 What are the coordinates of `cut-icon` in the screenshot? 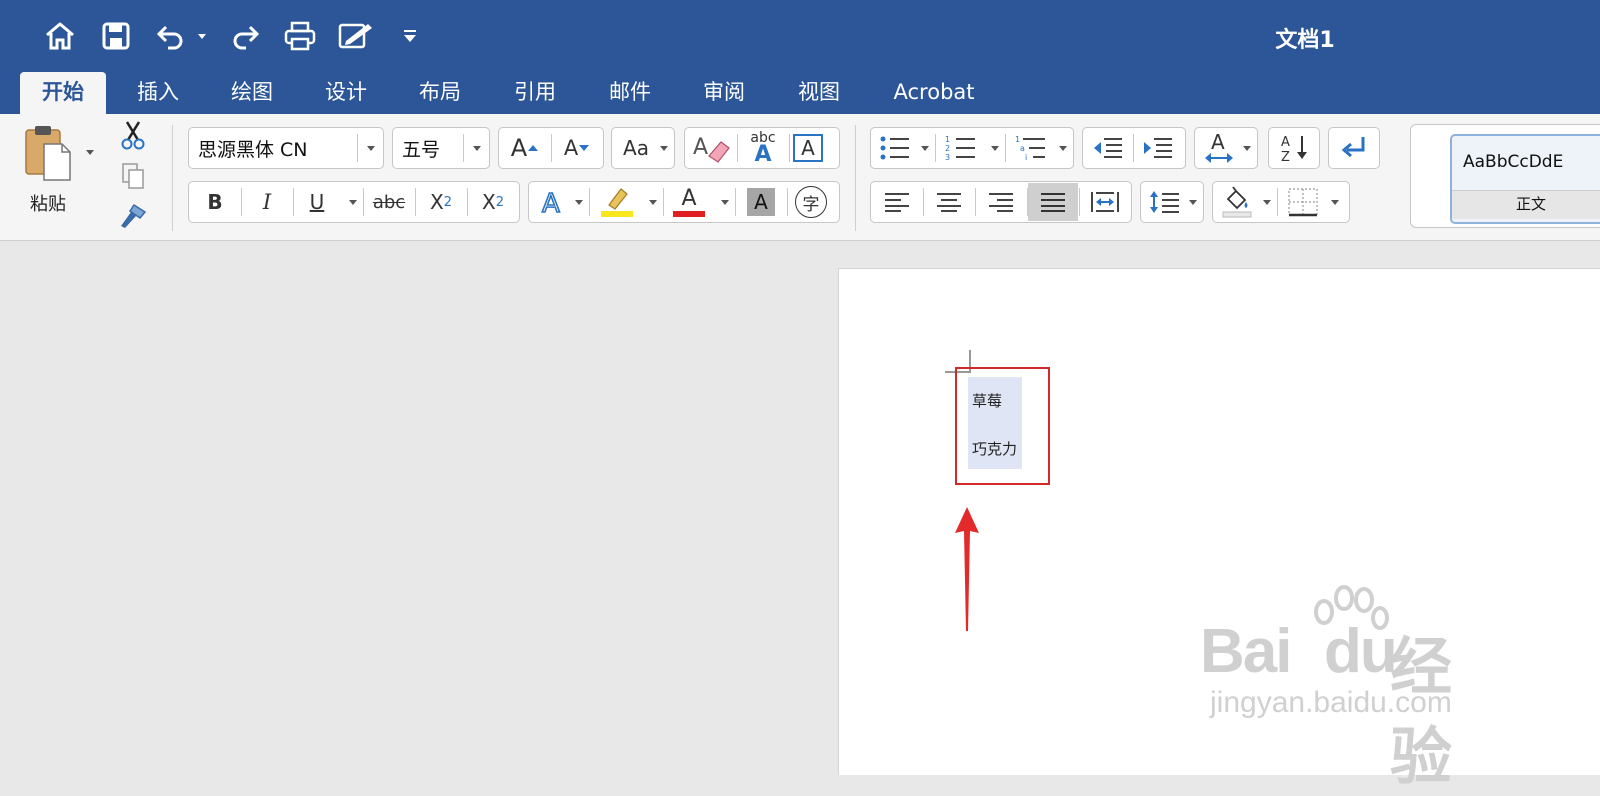 It's located at (133, 137).